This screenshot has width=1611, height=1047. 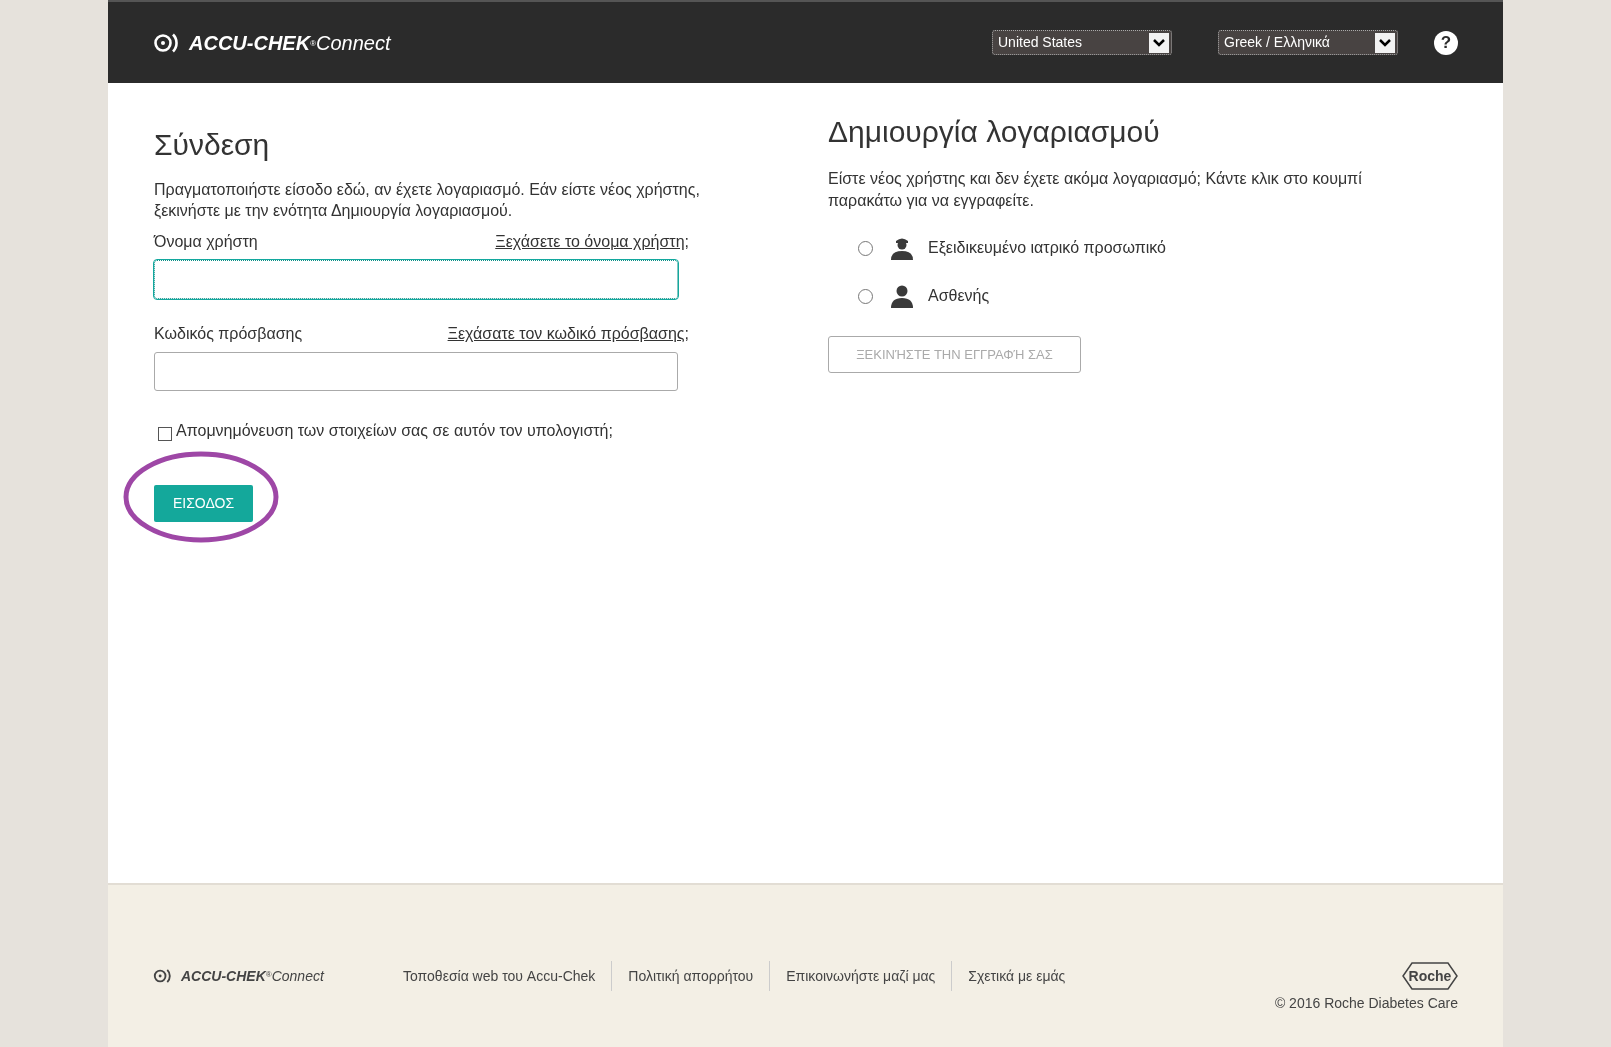 What do you see at coordinates (860, 976) in the screenshot?
I see `footer-link: Επικοινωνήστε μαζί μας` at bounding box center [860, 976].